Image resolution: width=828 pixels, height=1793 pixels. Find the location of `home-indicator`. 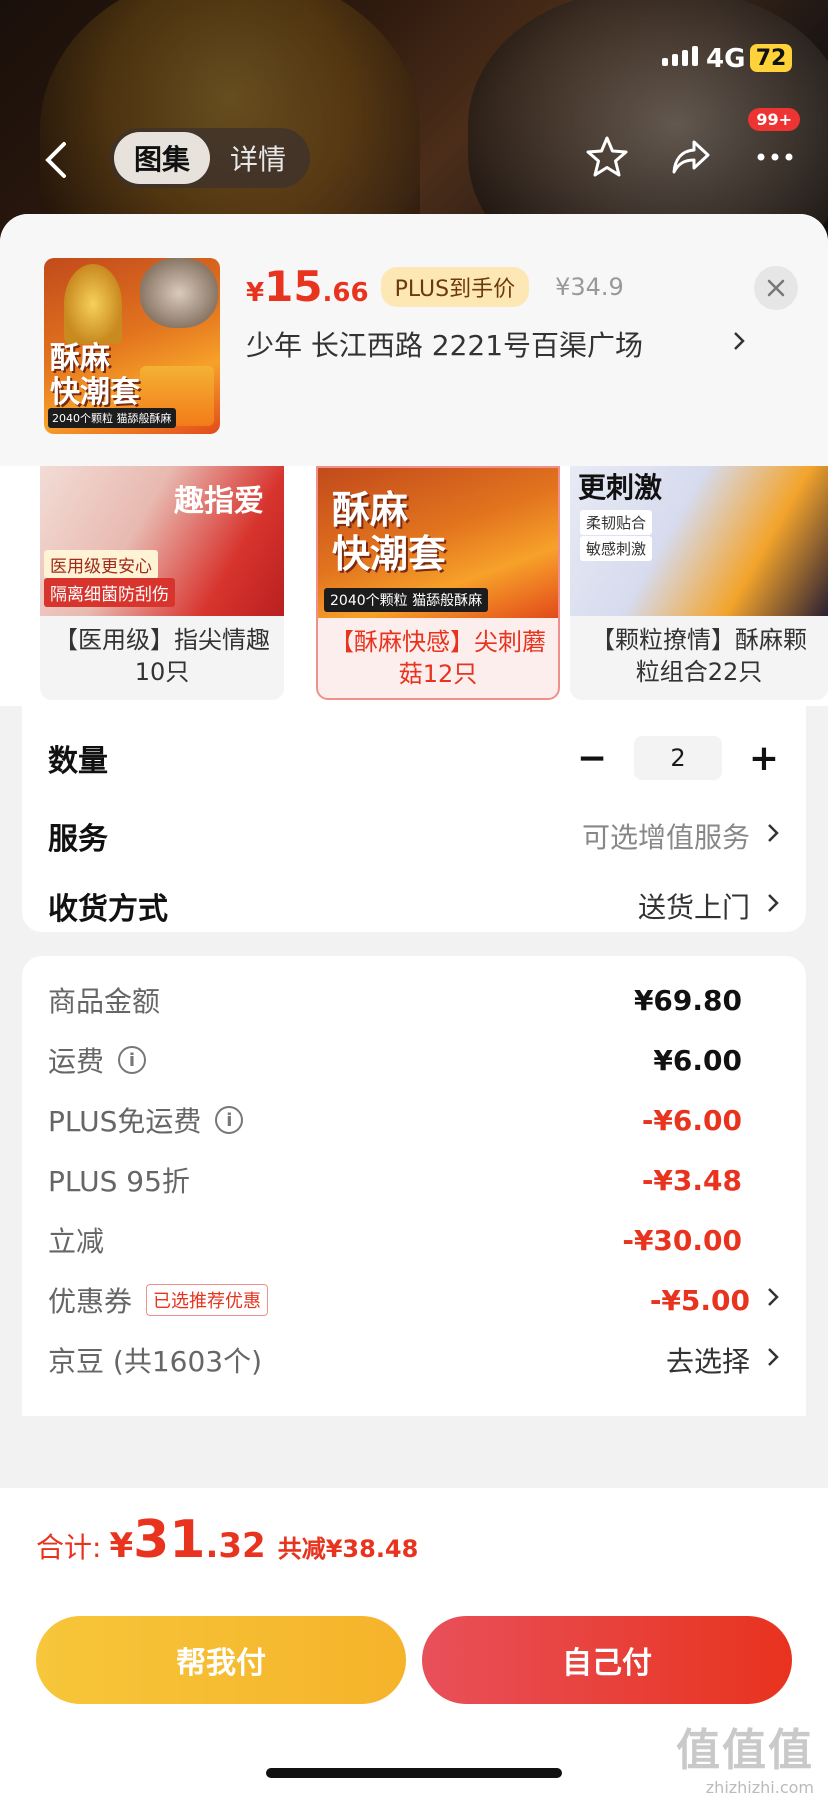

home-indicator is located at coordinates (414, 1773).